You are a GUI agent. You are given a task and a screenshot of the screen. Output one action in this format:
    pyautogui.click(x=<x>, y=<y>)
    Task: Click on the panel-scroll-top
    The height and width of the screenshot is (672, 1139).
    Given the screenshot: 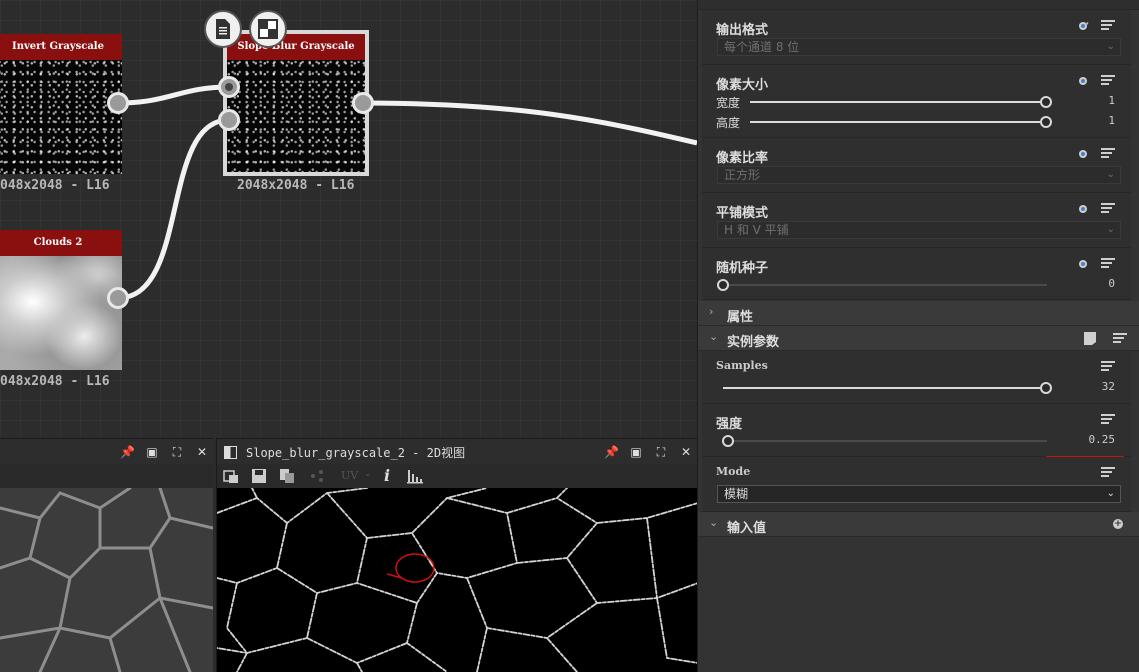 What is the action you would take?
    pyautogui.click(x=918, y=5)
    